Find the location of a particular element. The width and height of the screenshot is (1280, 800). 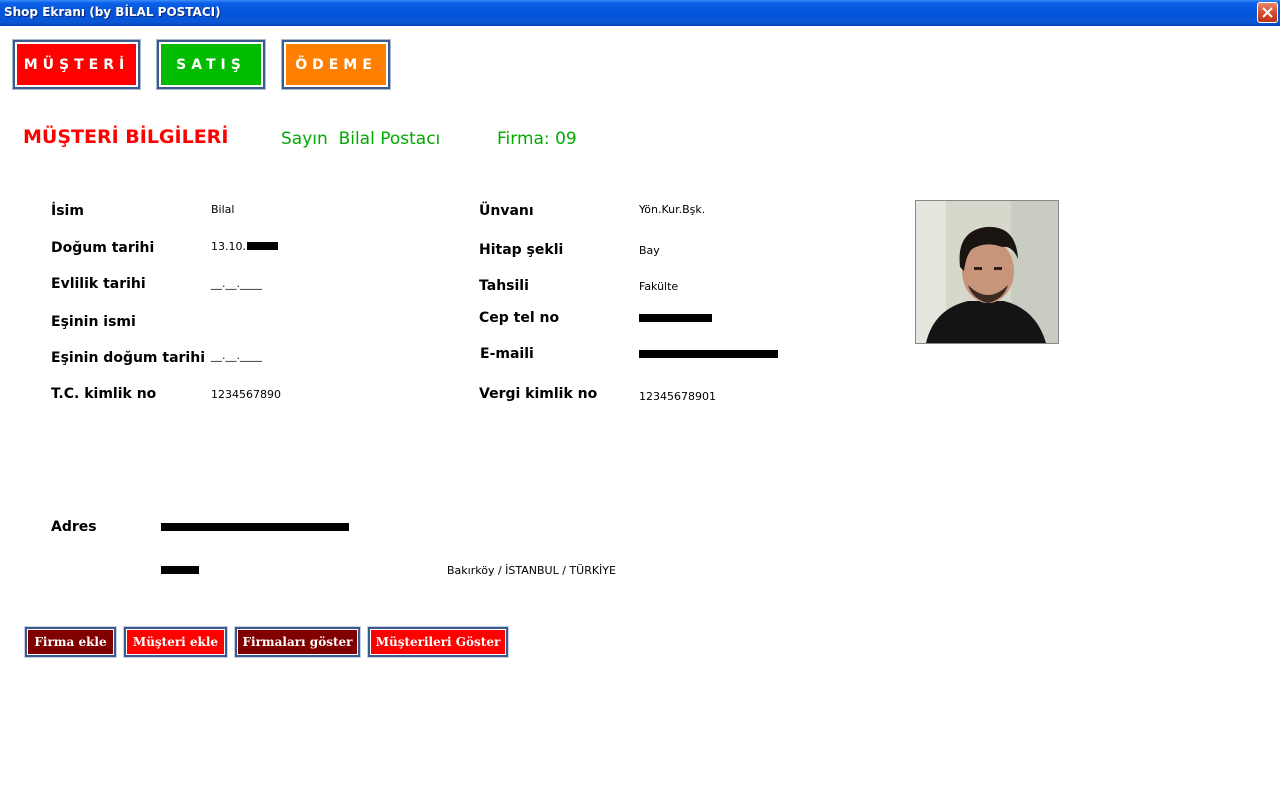

e-maili-label: E-maili is located at coordinates (507, 354).